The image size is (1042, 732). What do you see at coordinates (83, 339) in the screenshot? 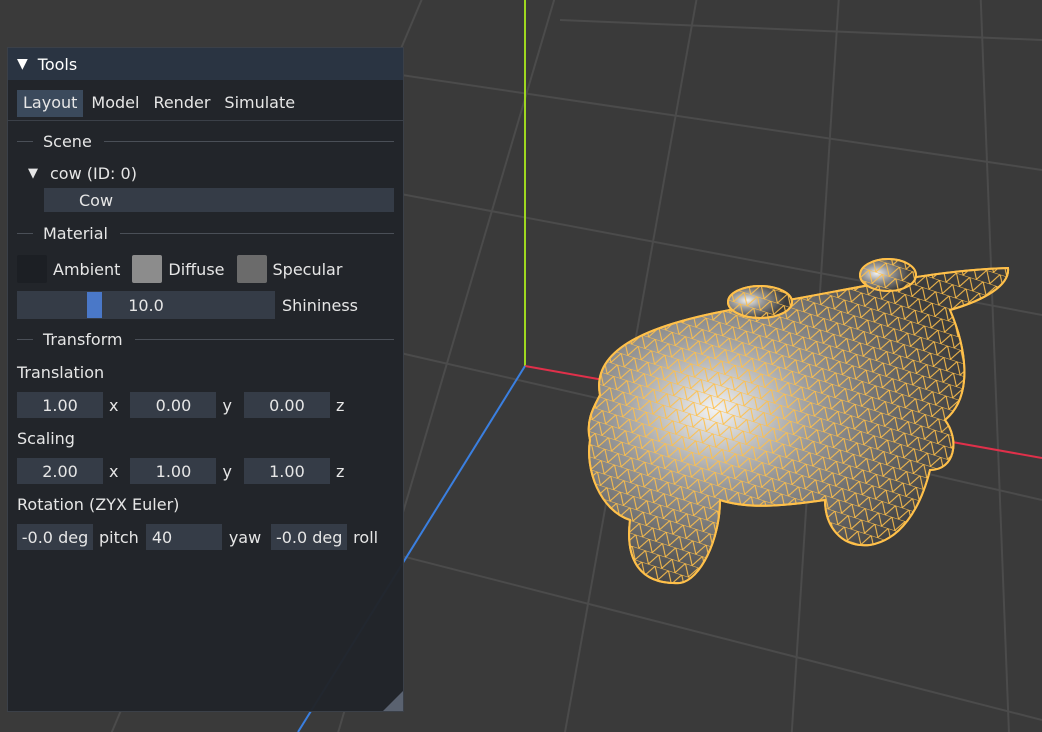
I see `transform-heading: Transform` at bounding box center [83, 339].